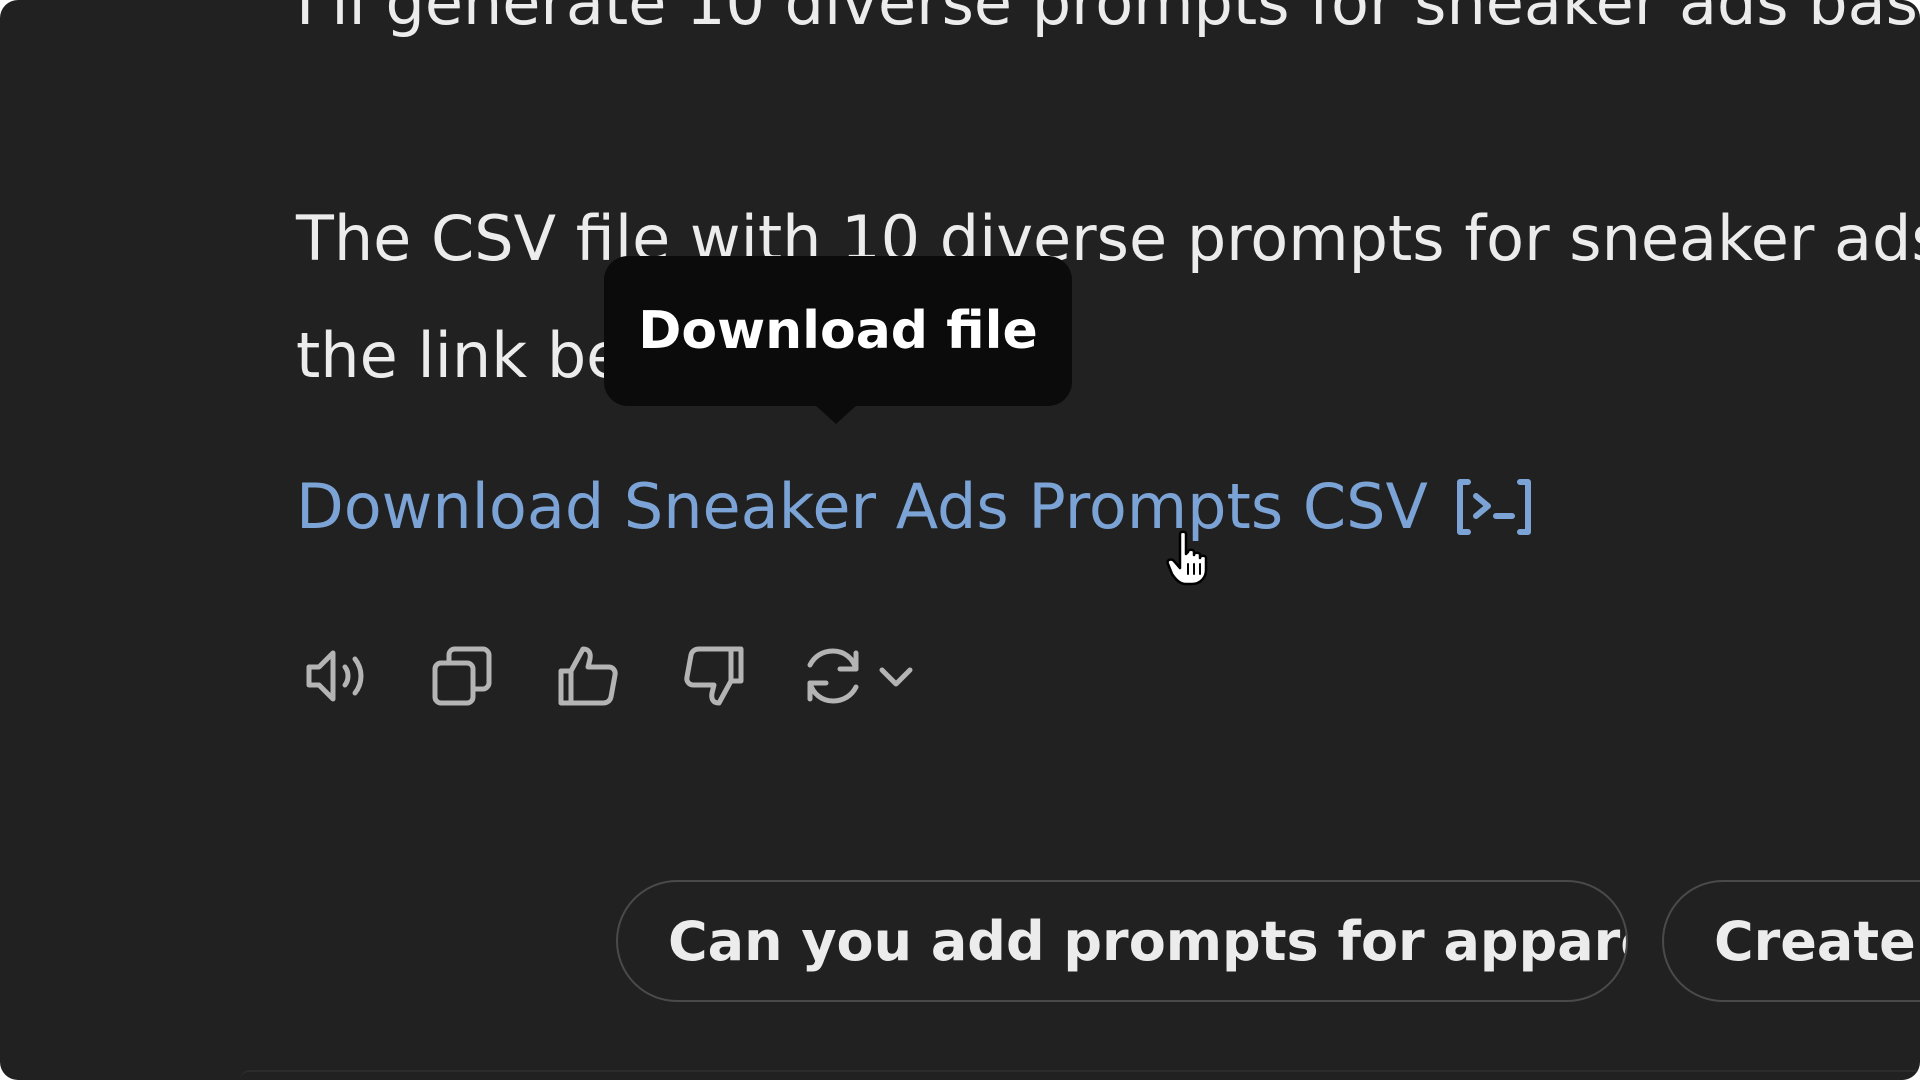 This screenshot has height=1080, width=1920. I want to click on message-actions, so click(613, 676).